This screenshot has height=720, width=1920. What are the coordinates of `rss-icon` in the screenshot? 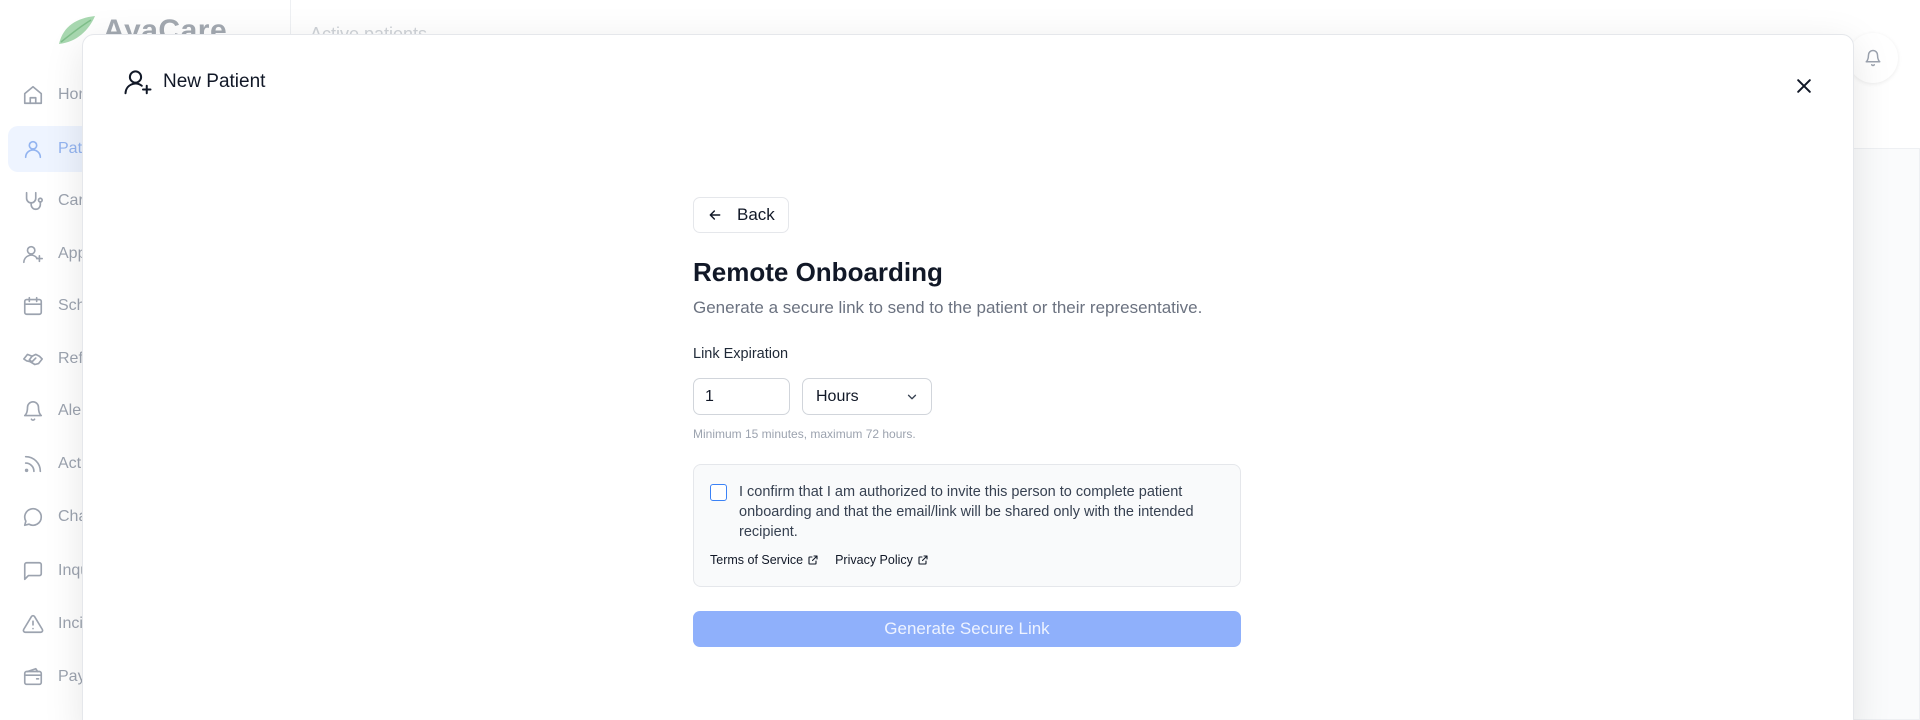 It's located at (33, 464).